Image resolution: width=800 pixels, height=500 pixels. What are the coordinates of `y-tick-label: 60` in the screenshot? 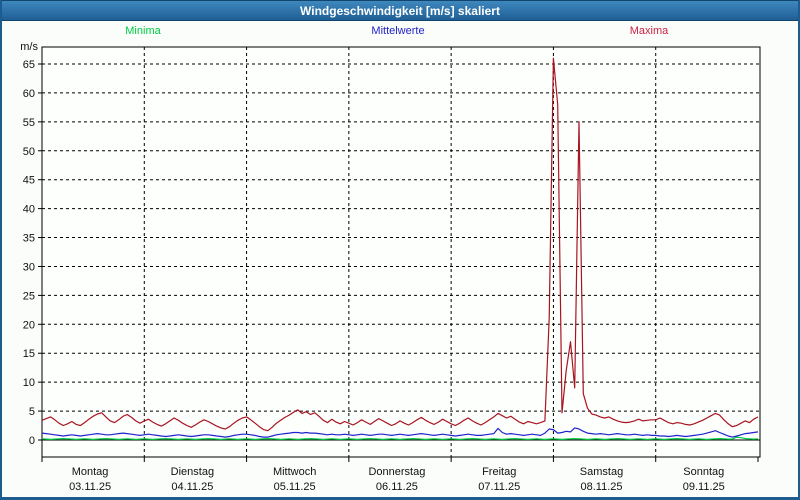 It's located at (29, 94).